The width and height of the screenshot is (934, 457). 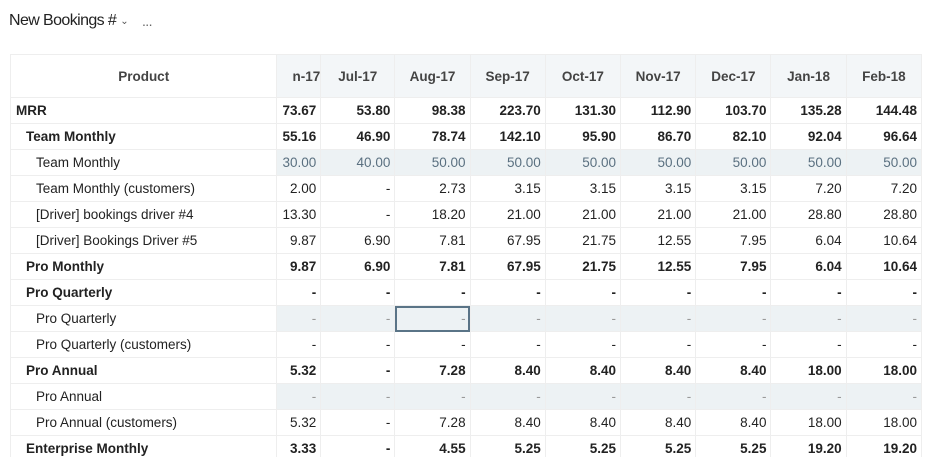 I want to click on value-cell: 112.90, so click(x=658, y=111).